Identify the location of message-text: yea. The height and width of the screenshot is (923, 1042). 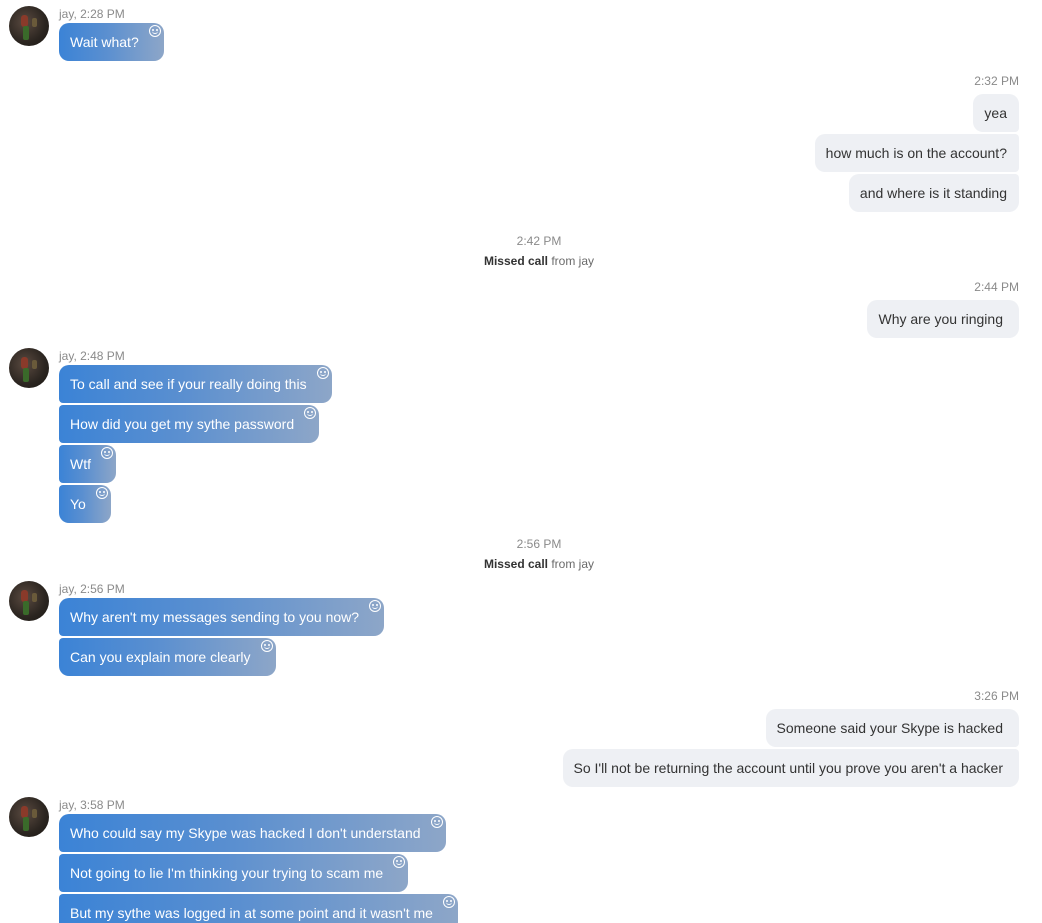
(995, 113).